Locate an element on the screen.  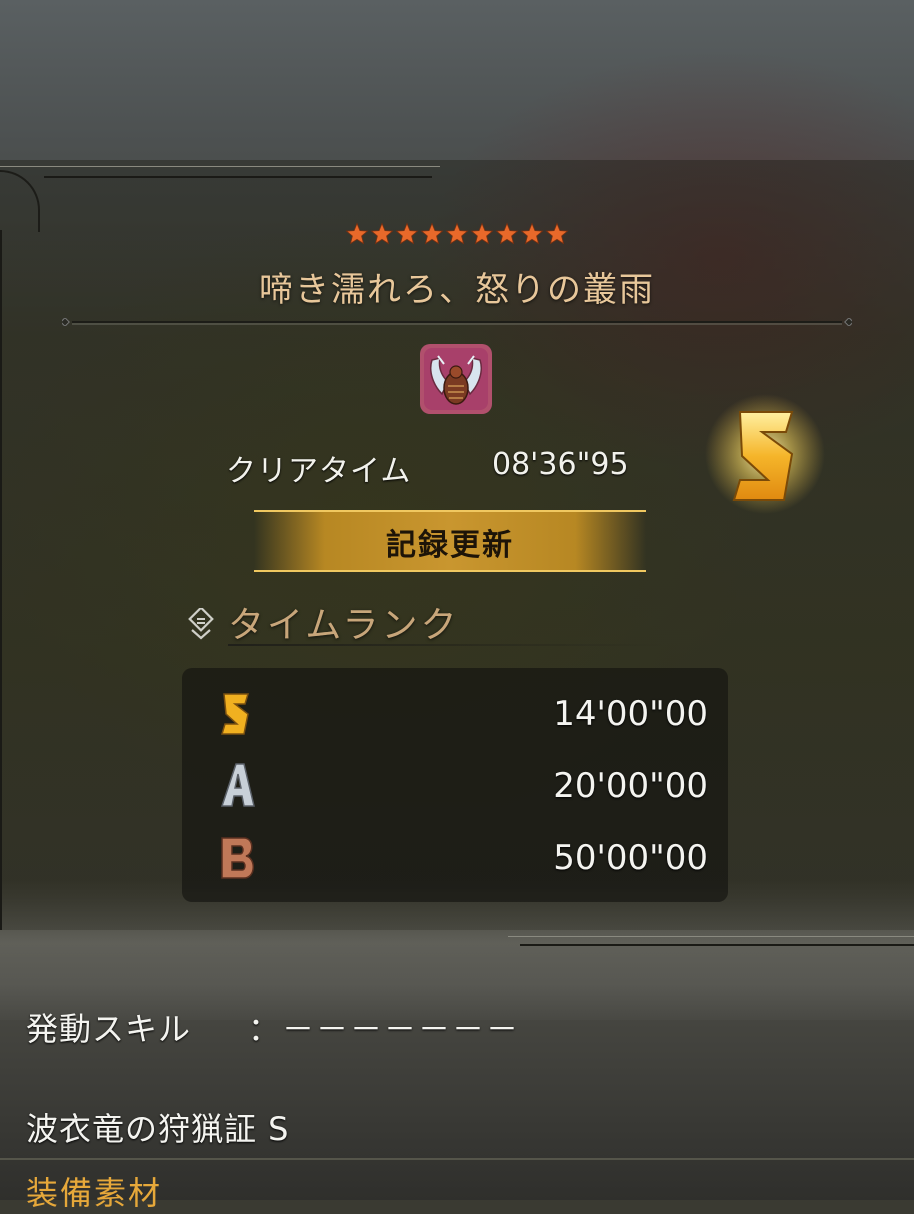
rank-row-s: 14'00"00 is located at coordinates (455, 714).